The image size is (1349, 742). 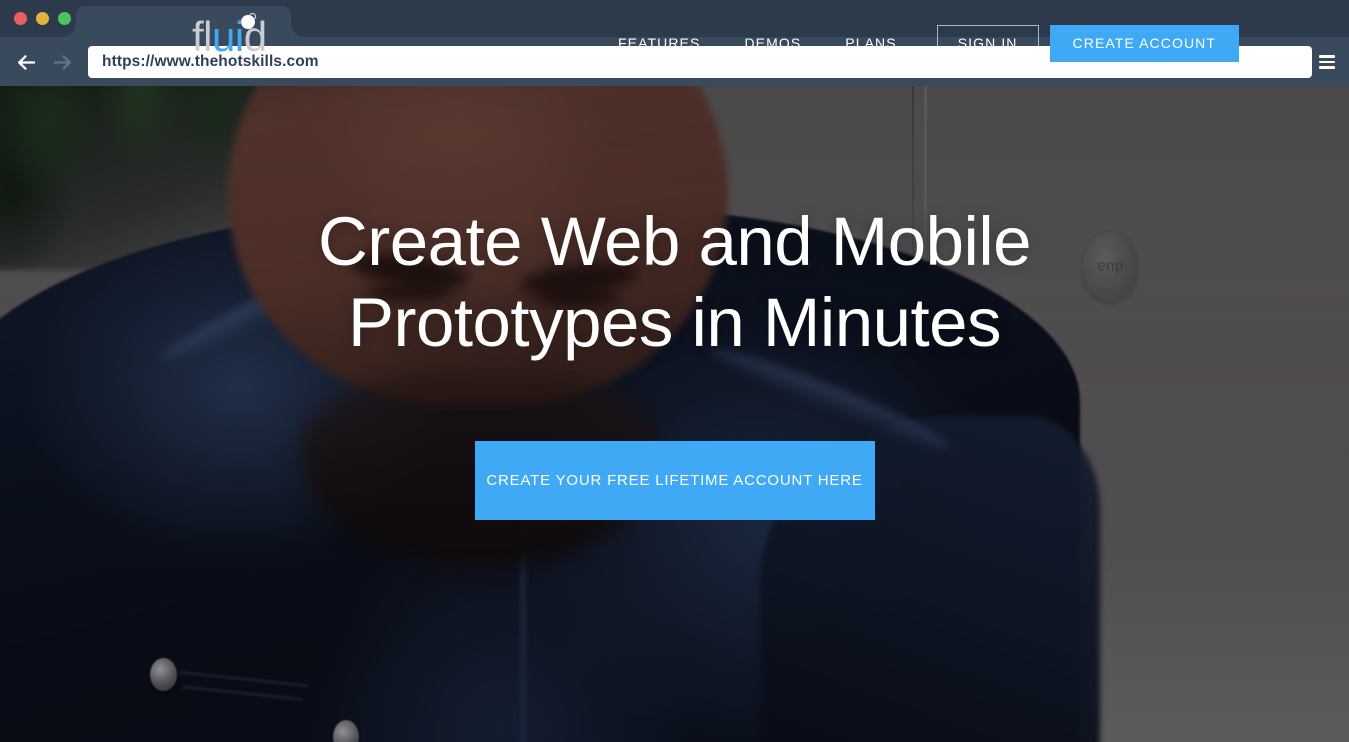 I want to click on hero-cta-button: CREATE YOUR FREE LIFETIME ACCOUNT HERE, so click(x=674, y=481).